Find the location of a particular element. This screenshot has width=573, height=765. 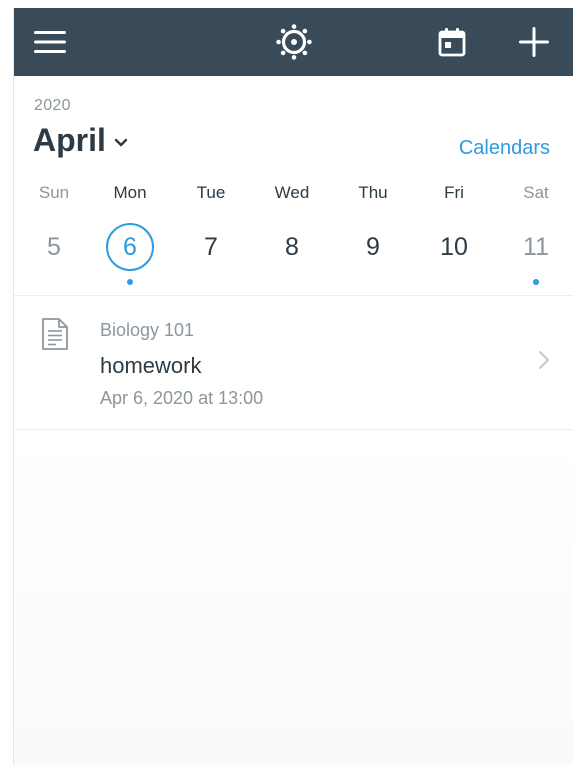

selected-date-circle: 6 is located at coordinates (130, 247).